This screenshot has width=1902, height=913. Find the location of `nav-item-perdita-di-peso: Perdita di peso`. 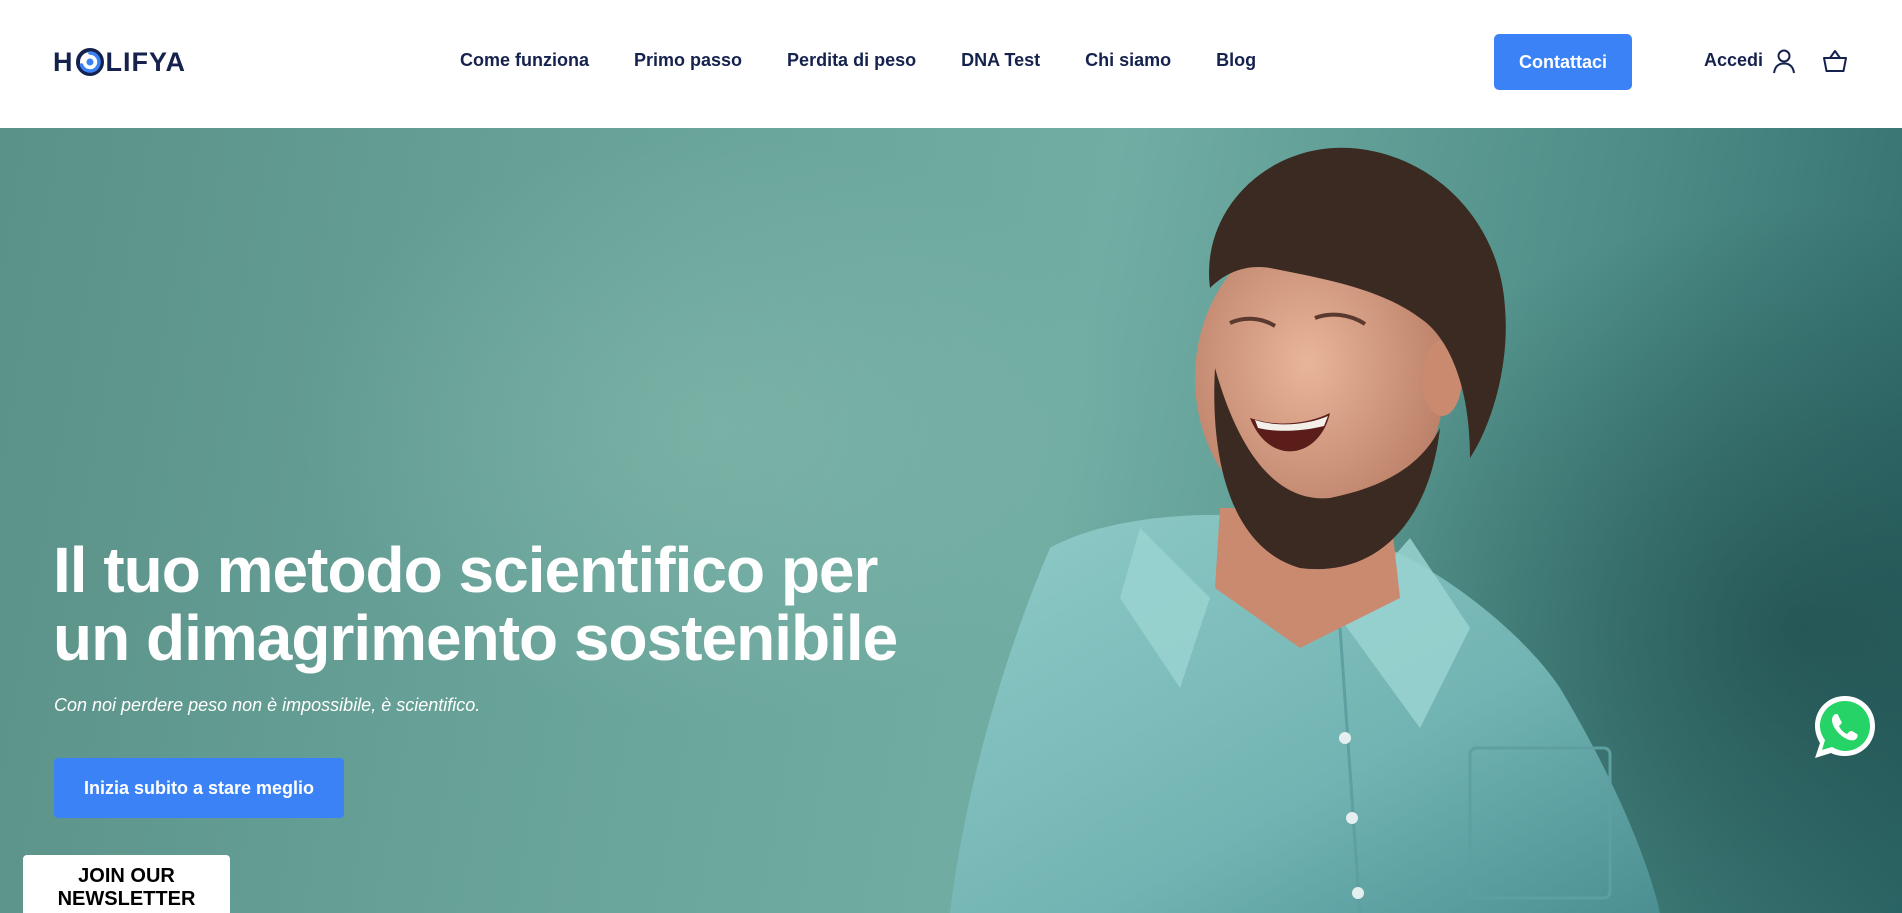

nav-item-perdita-di-peso: Perdita di peso is located at coordinates (851, 60).